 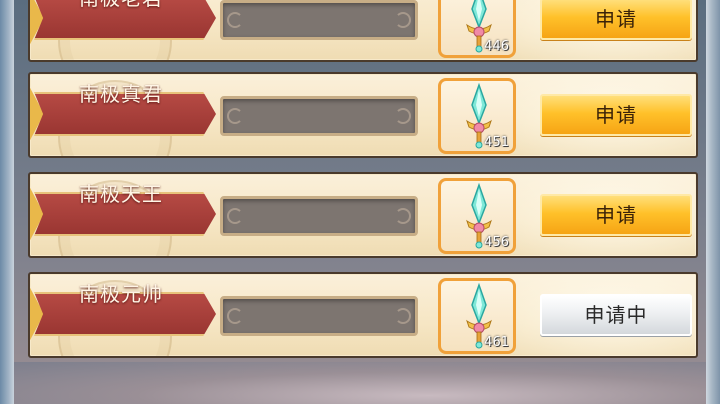 What do you see at coordinates (477, 116) in the screenshot?
I see `reward-item-slot: 451` at bounding box center [477, 116].